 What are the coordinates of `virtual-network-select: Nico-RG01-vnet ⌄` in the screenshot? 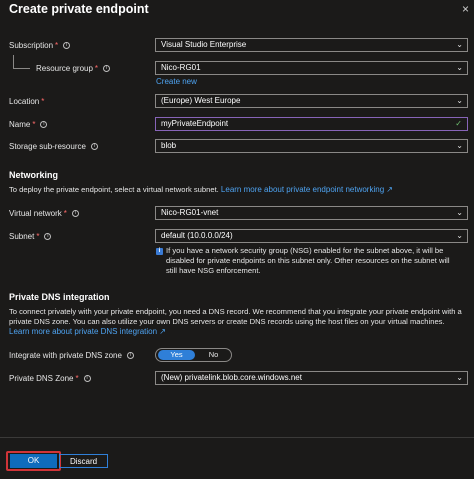 It's located at (311, 213).